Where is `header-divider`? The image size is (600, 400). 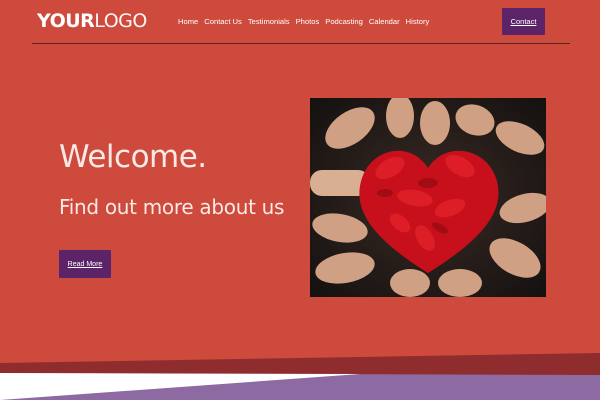 header-divider is located at coordinates (301, 43).